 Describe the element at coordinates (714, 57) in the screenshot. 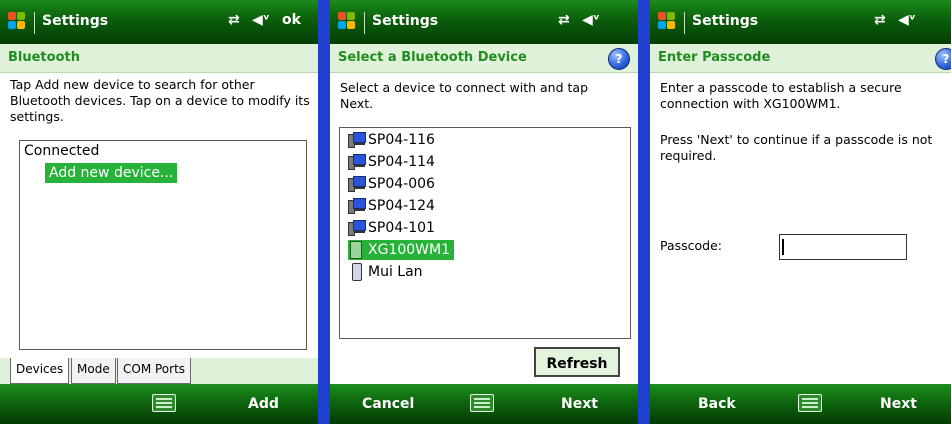

I see `page-title: Enter Passcode` at that location.